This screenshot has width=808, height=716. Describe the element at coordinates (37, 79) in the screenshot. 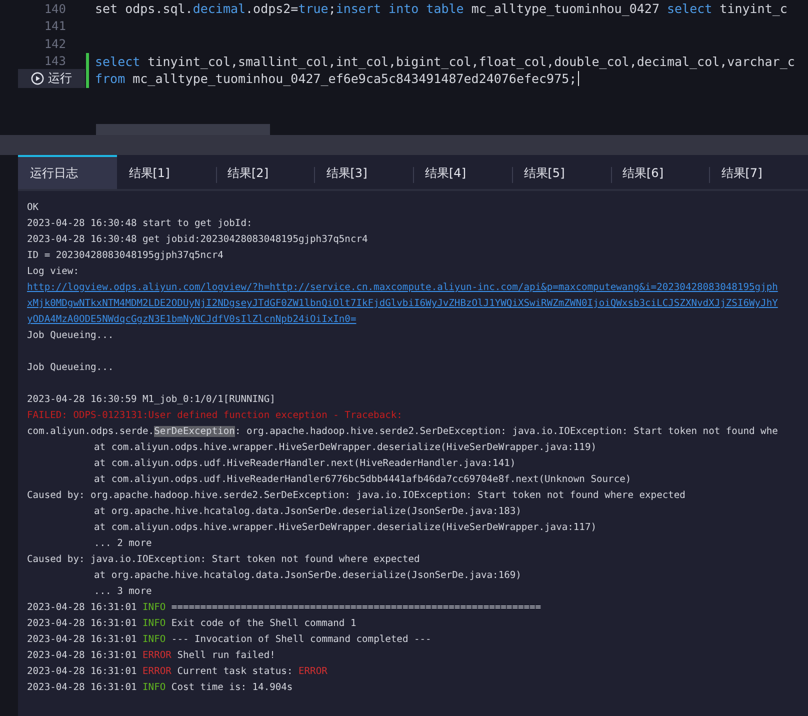

I see `play-icon` at that location.